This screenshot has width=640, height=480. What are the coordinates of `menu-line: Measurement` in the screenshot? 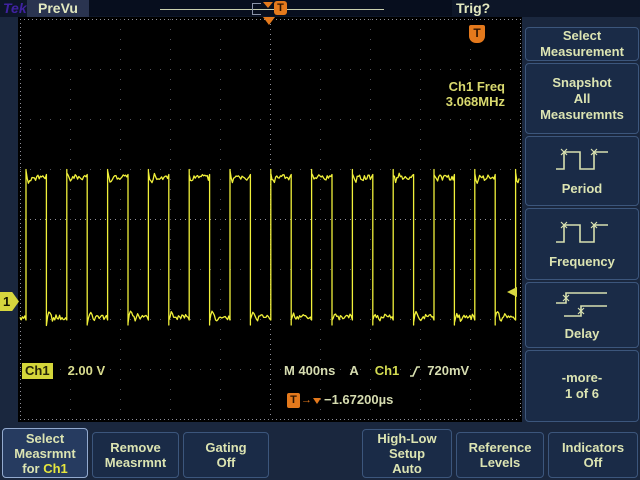 It's located at (582, 51).